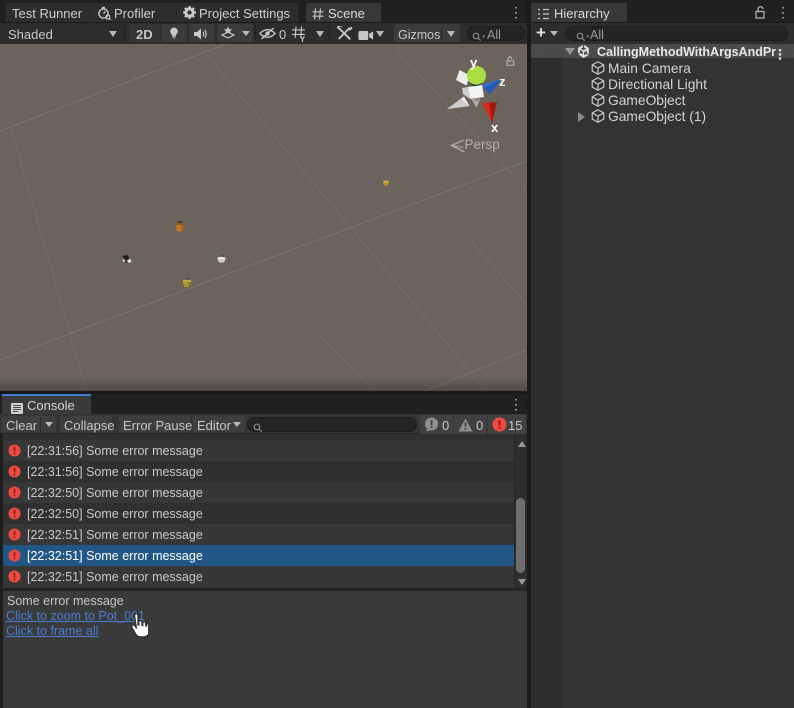 This screenshot has width=794, height=708. What do you see at coordinates (482, 144) in the screenshot?
I see `svg-text: Persp` at bounding box center [482, 144].